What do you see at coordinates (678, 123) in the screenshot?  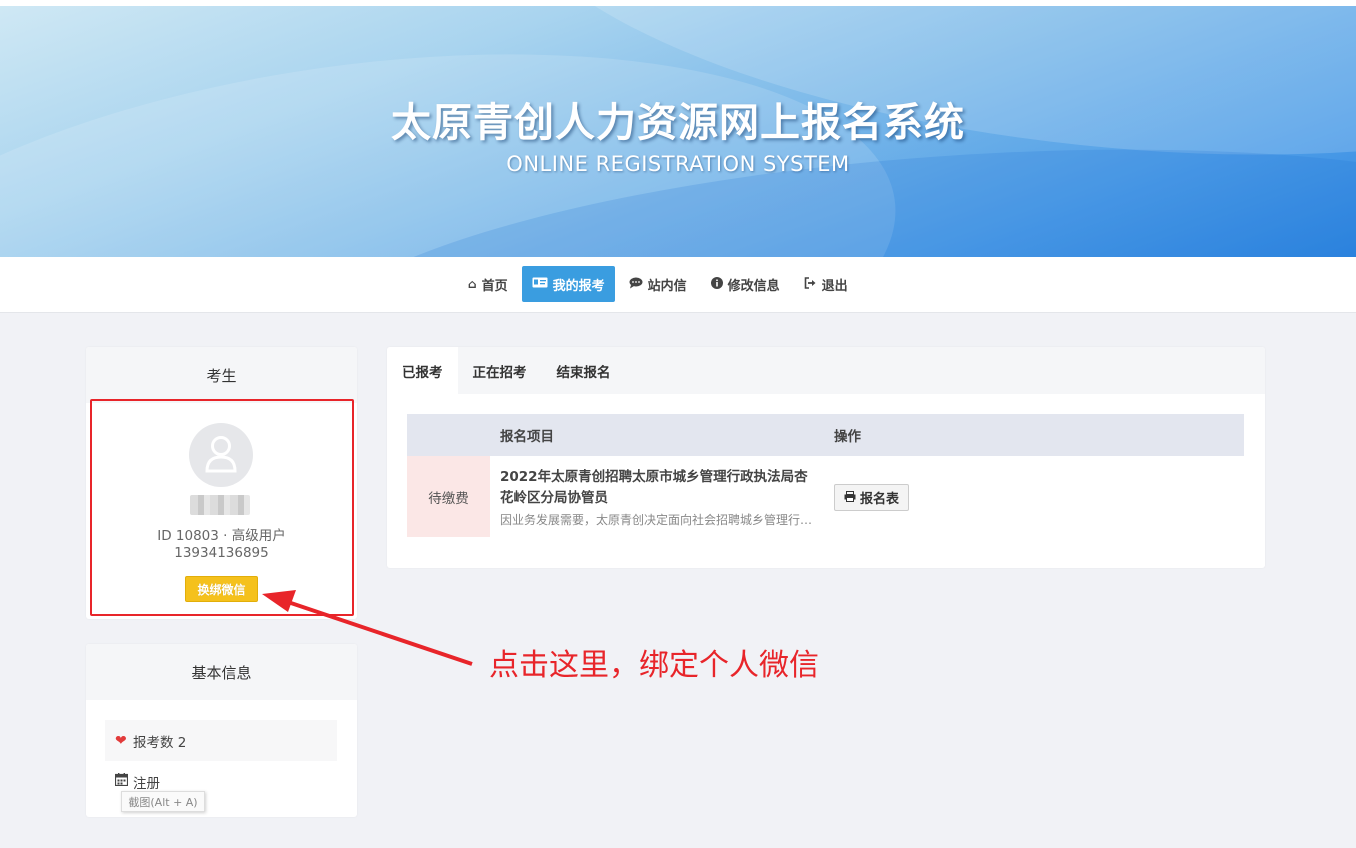 I see `site-title: 太原青创人力资源网上报名系统` at bounding box center [678, 123].